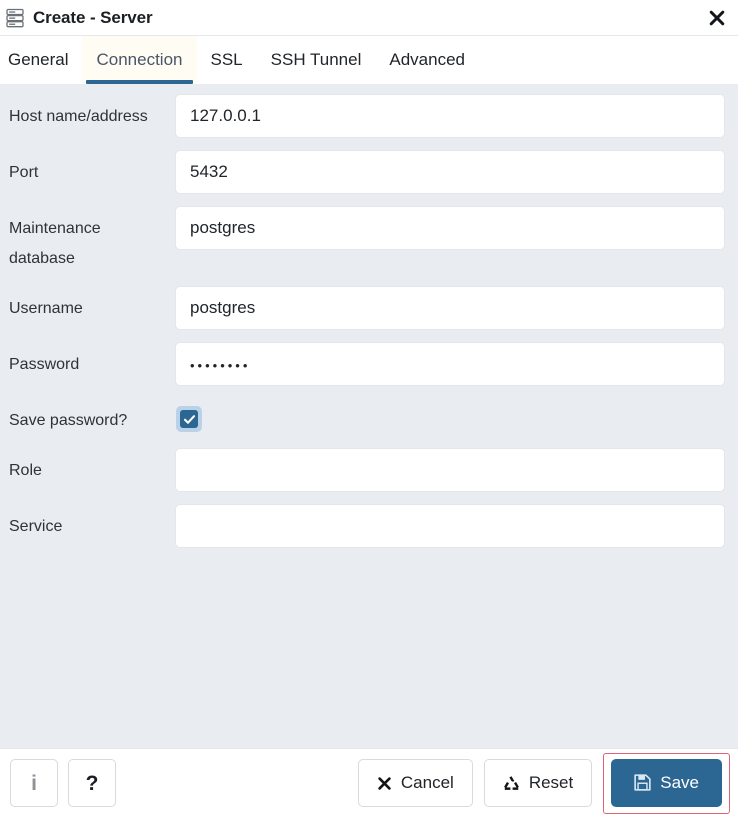 The image size is (738, 817). I want to click on control-port, so click(450, 172).